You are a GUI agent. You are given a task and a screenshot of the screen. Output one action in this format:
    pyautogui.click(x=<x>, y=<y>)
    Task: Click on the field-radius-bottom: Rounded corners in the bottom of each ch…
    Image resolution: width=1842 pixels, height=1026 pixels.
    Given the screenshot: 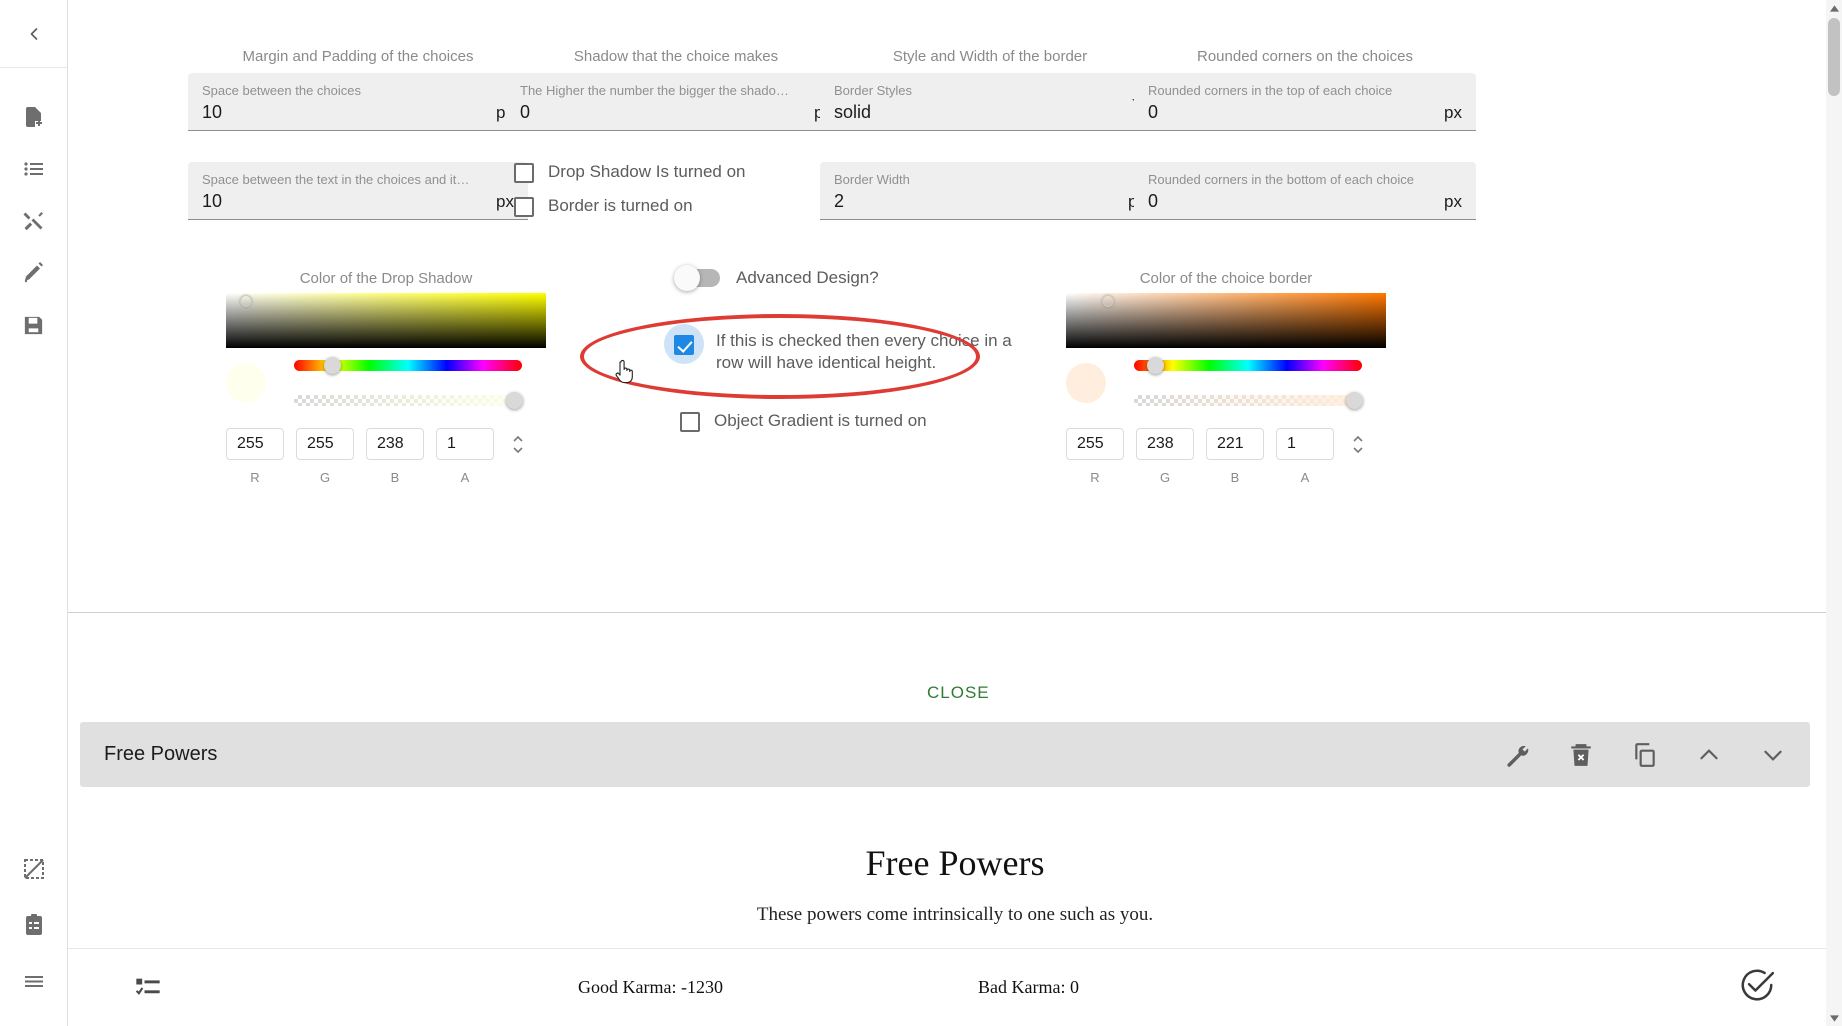 What is the action you would take?
    pyautogui.click(x=1305, y=191)
    